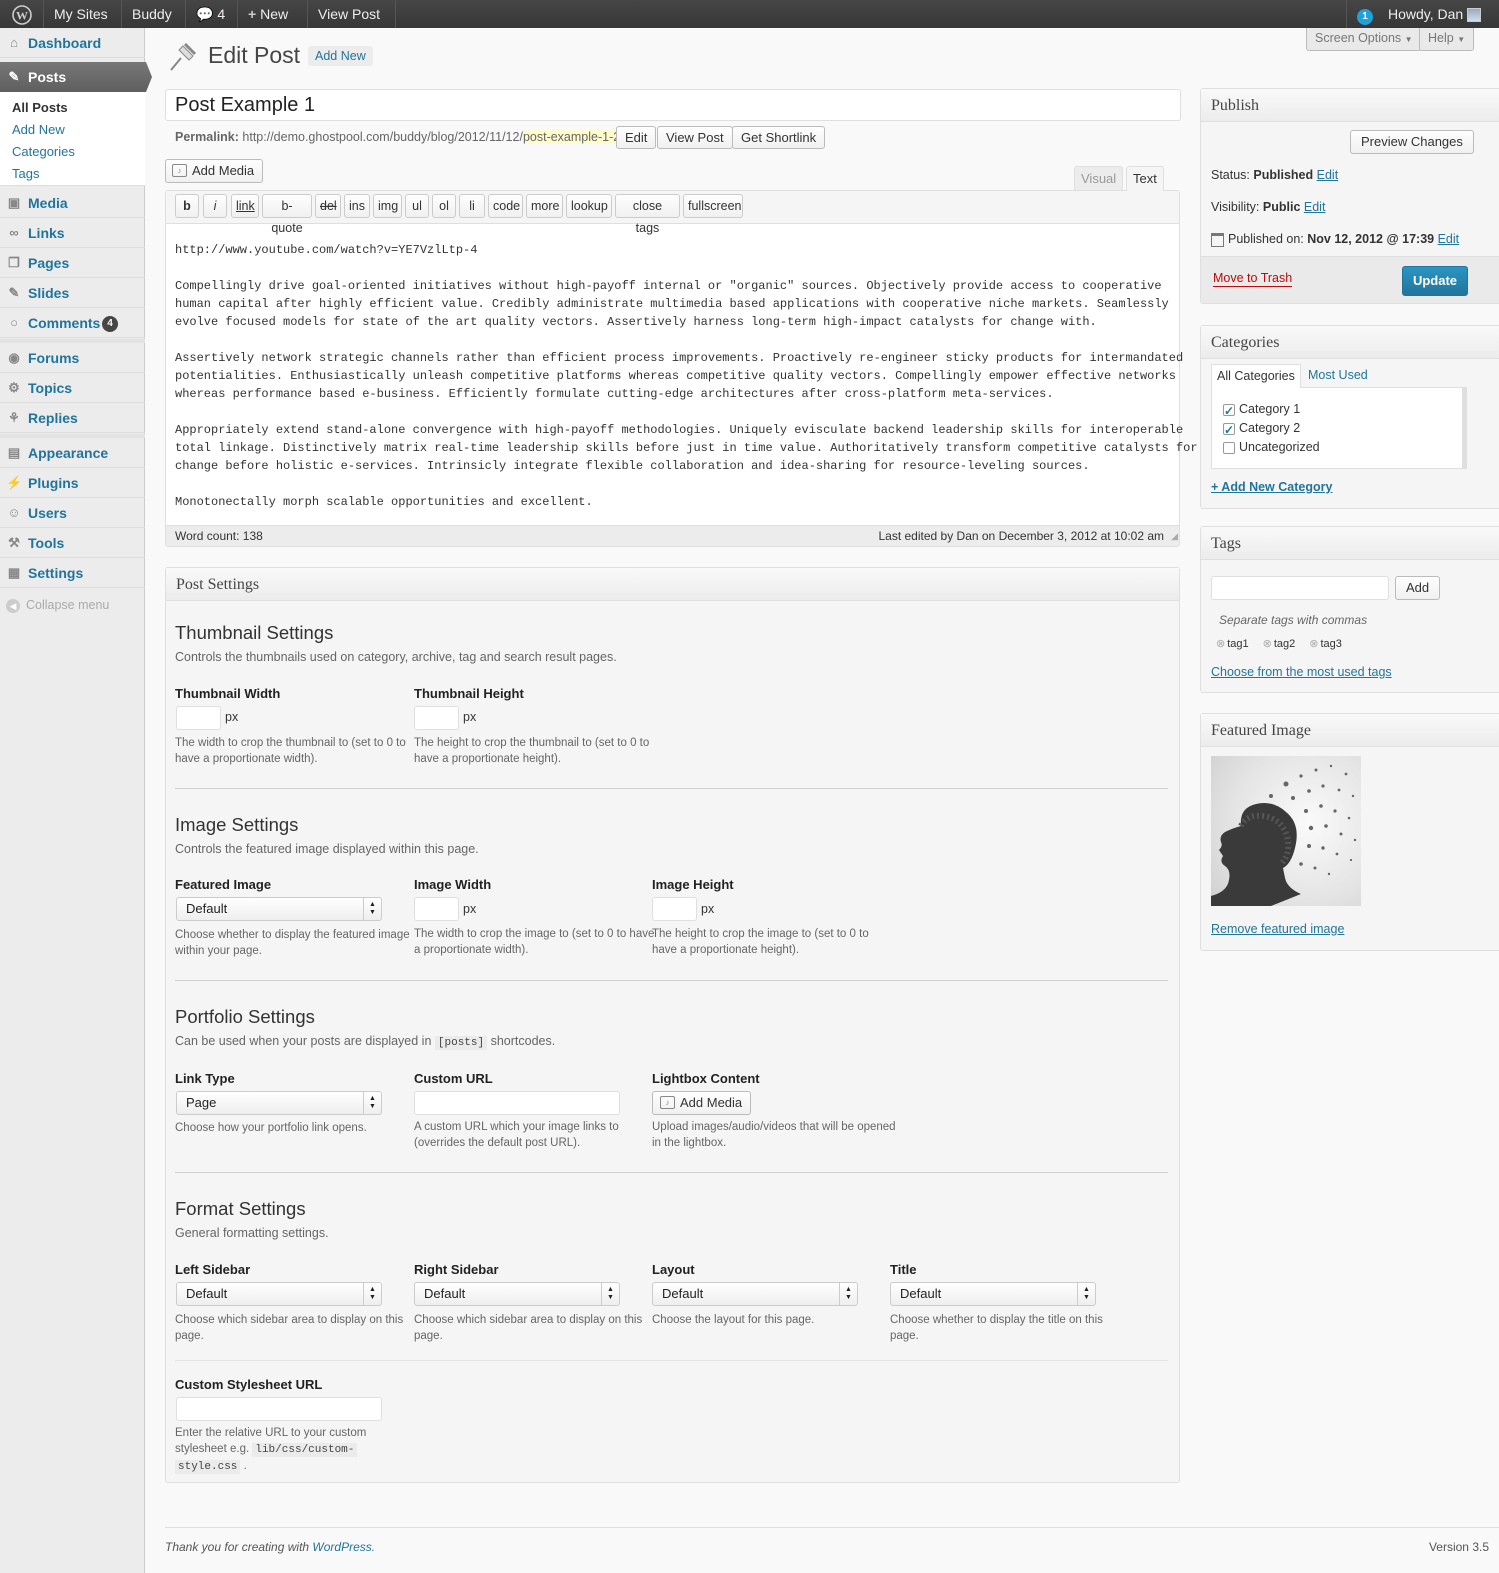 The image size is (1499, 1573). Describe the element at coordinates (352, 14) in the screenshot. I see `view-post-link: View Post` at that location.